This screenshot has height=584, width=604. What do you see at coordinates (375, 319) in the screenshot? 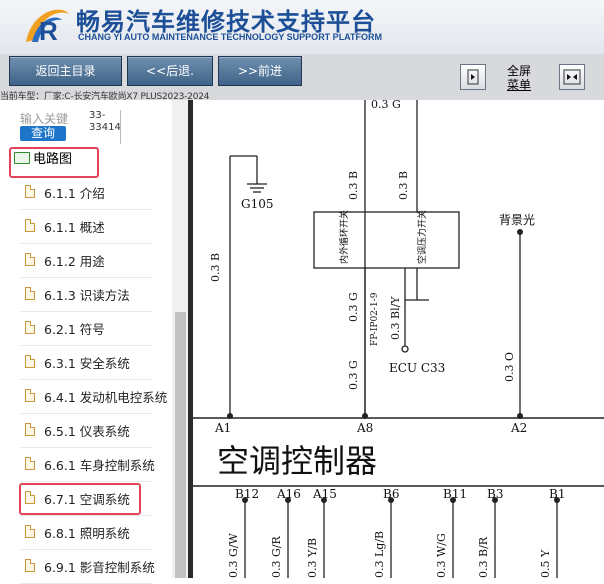
I see `diagram-label: FP-IP02-1-9` at bounding box center [375, 319].